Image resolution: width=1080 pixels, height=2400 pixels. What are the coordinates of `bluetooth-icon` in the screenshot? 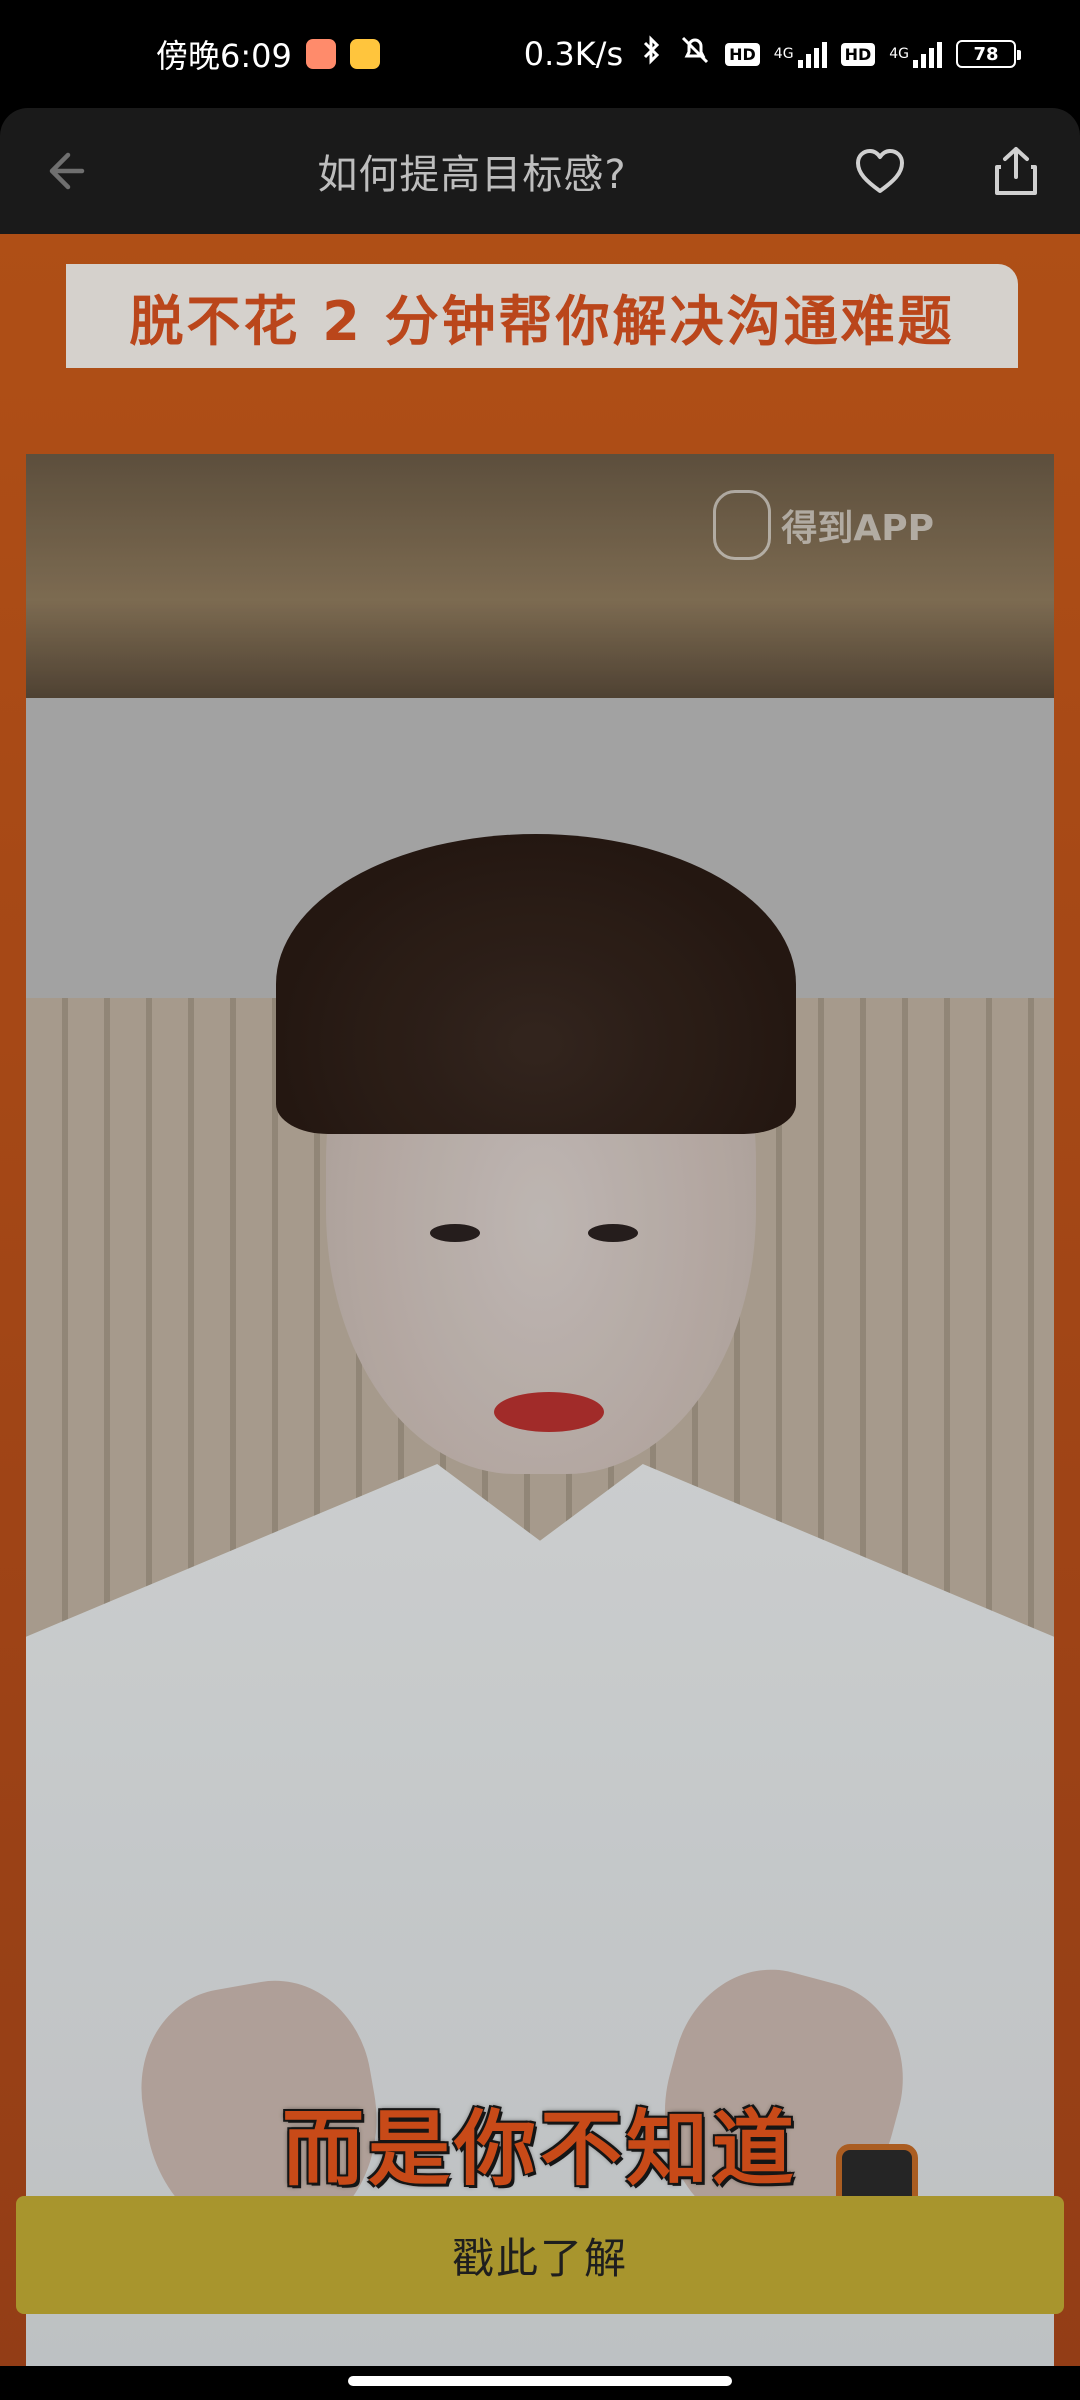 It's located at (651, 54).